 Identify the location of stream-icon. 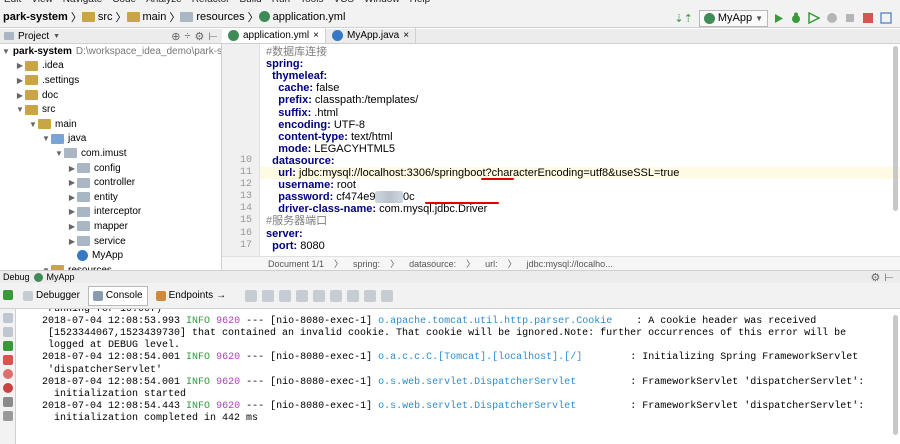
(387, 295).